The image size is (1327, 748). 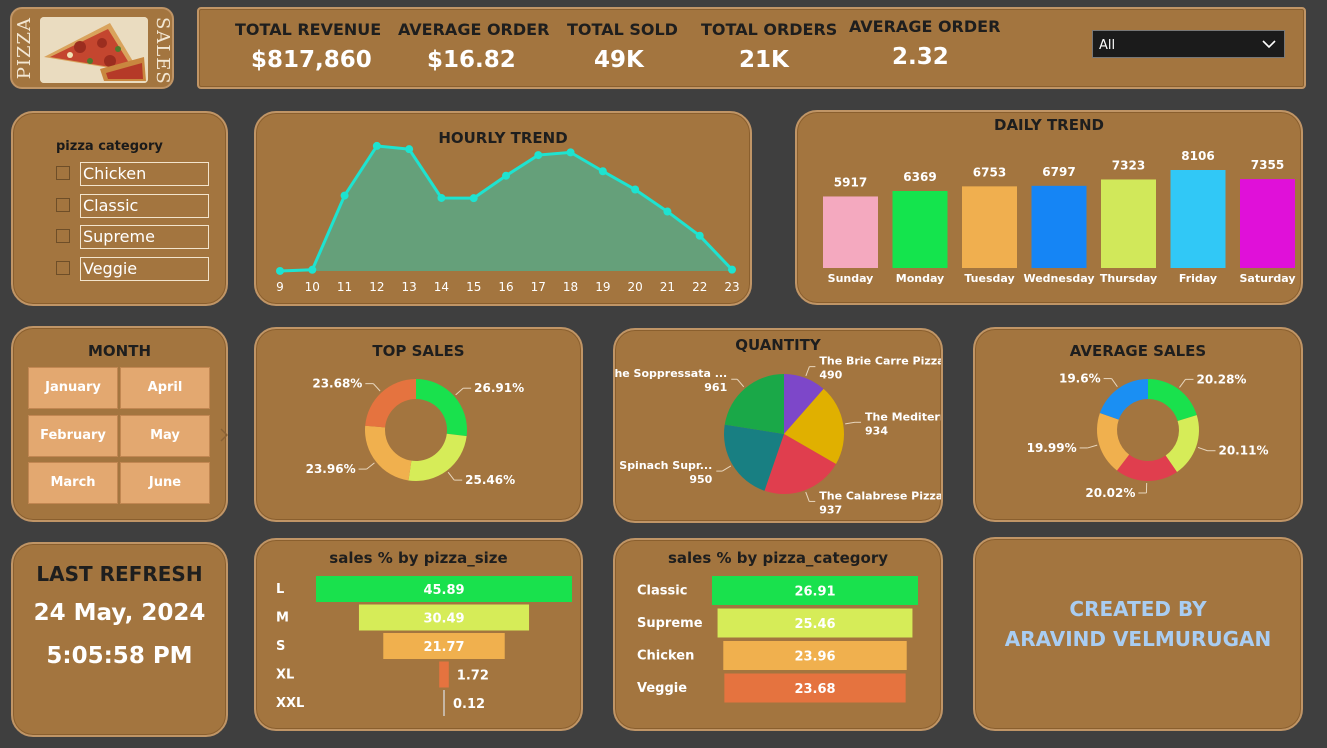 What do you see at coordinates (989, 172) in the screenshot?
I see `bar-value-label: 6753` at bounding box center [989, 172].